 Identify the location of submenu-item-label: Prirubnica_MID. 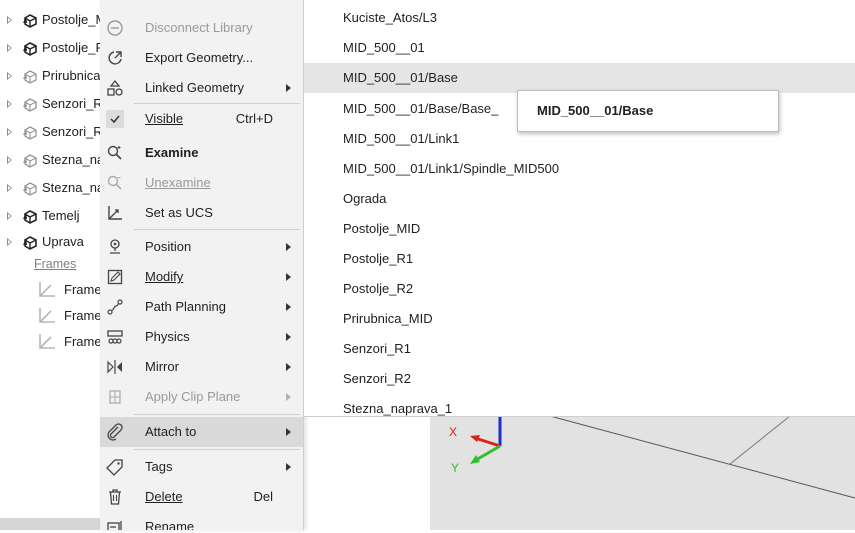
(388, 318).